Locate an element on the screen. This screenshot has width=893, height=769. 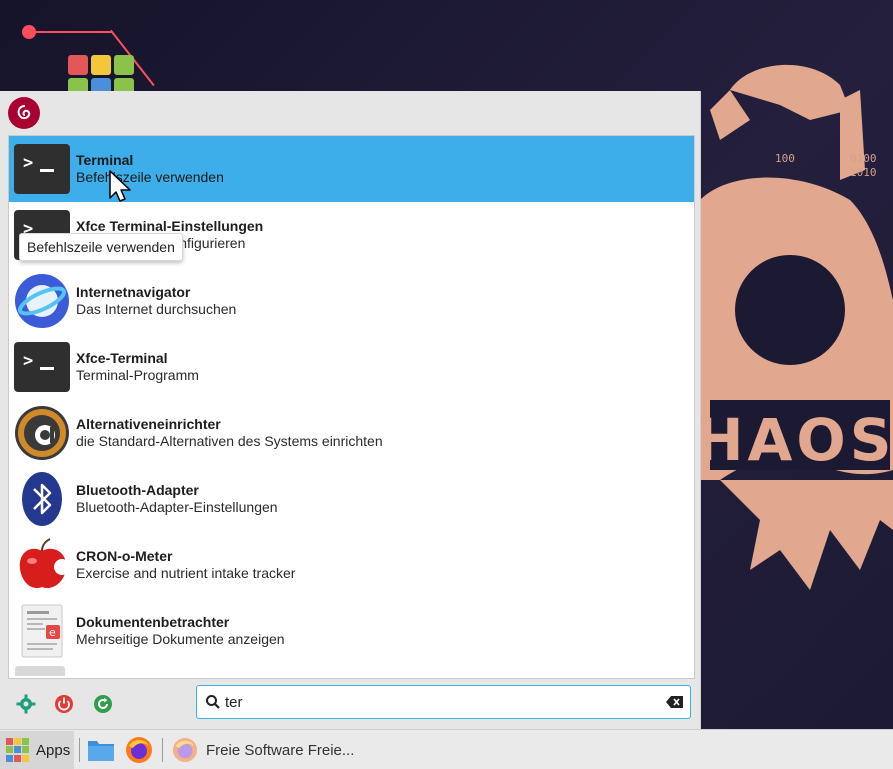
item-title: Terminal is located at coordinates (105, 160).